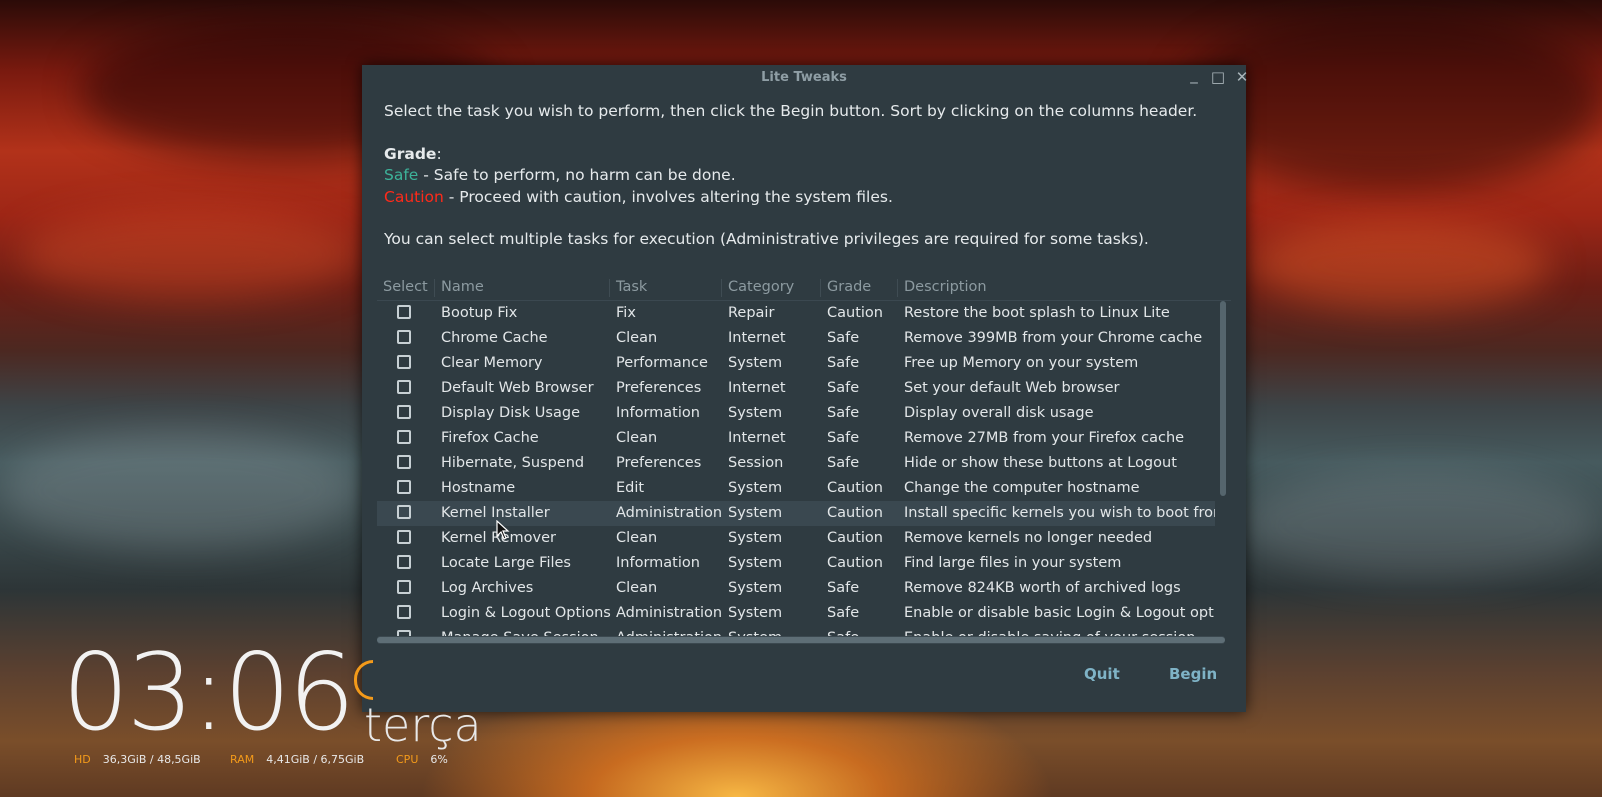  Describe the element at coordinates (1193, 674) in the screenshot. I see `begin-button: Begin` at that location.